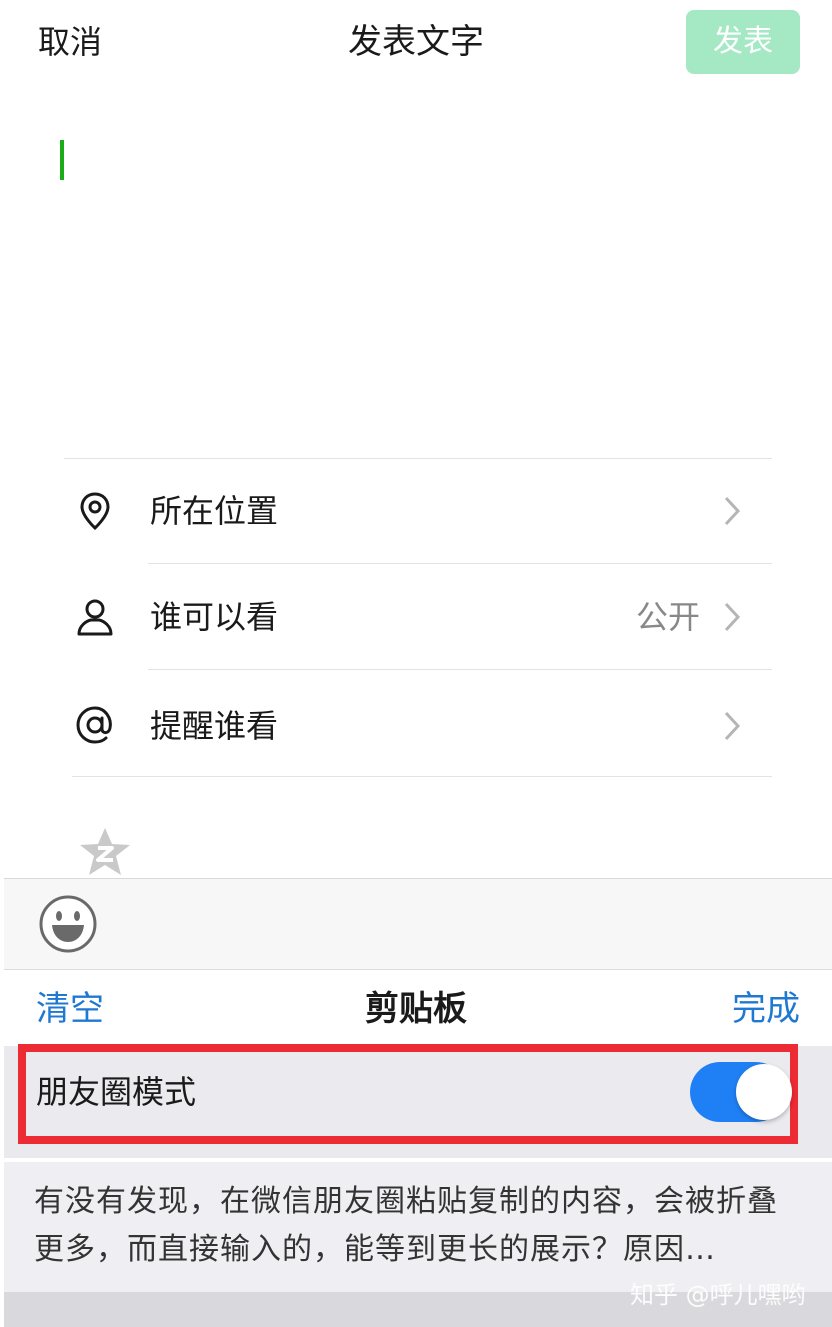 The width and height of the screenshot is (832, 1327). Describe the element at coordinates (105, 852) in the screenshot. I see `qzone-star-icon` at that location.